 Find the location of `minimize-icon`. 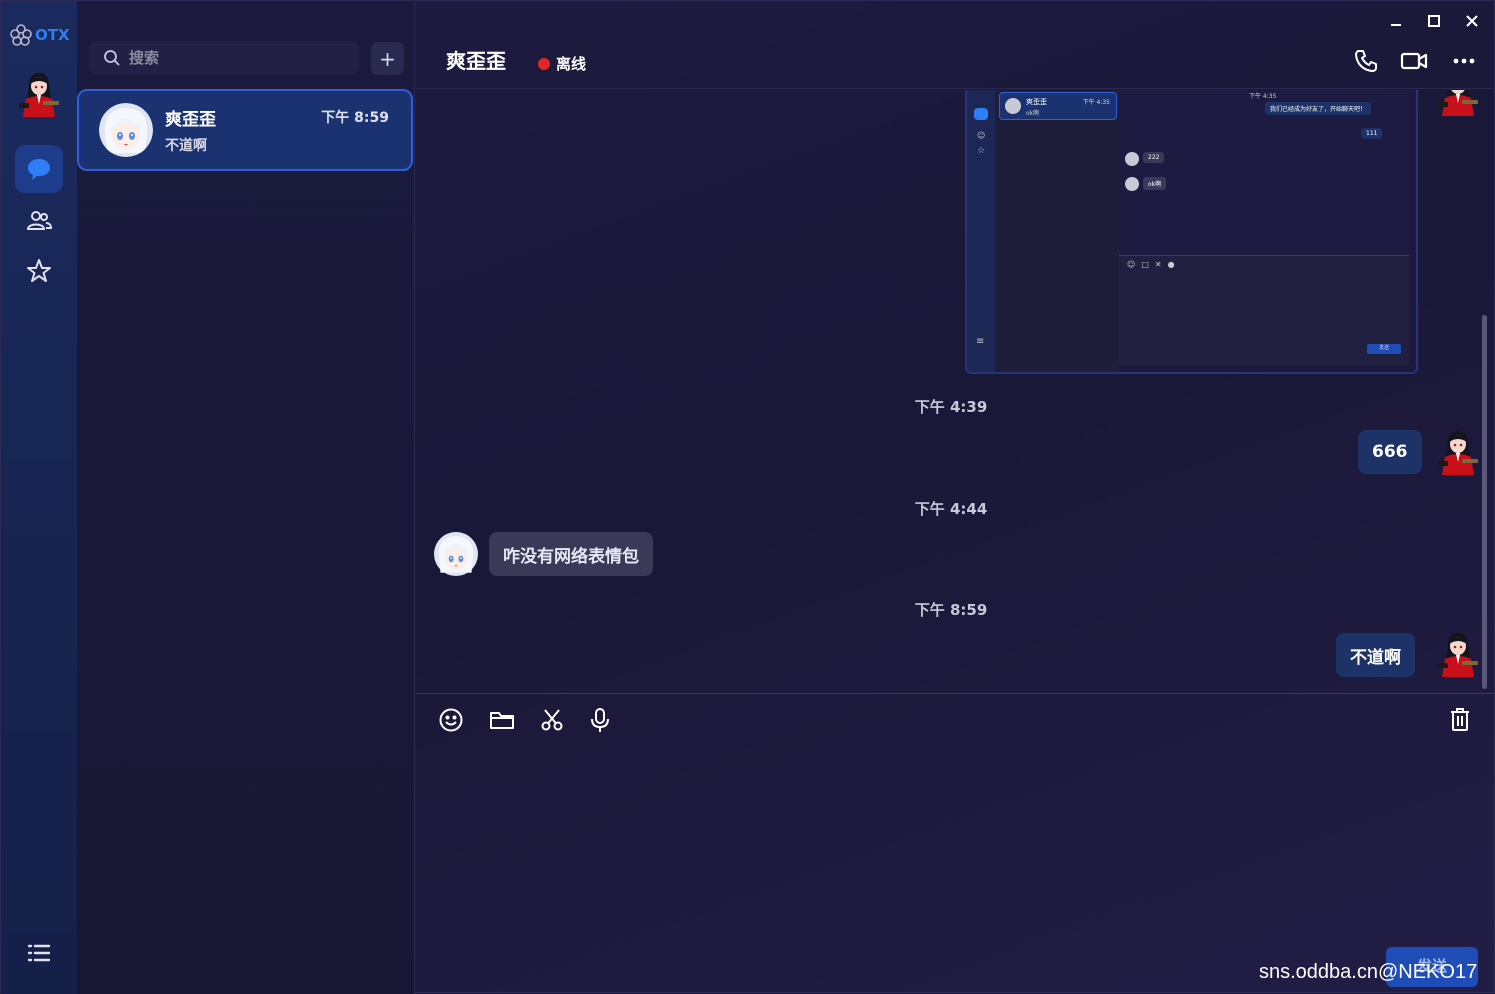

minimize-icon is located at coordinates (1396, 25).